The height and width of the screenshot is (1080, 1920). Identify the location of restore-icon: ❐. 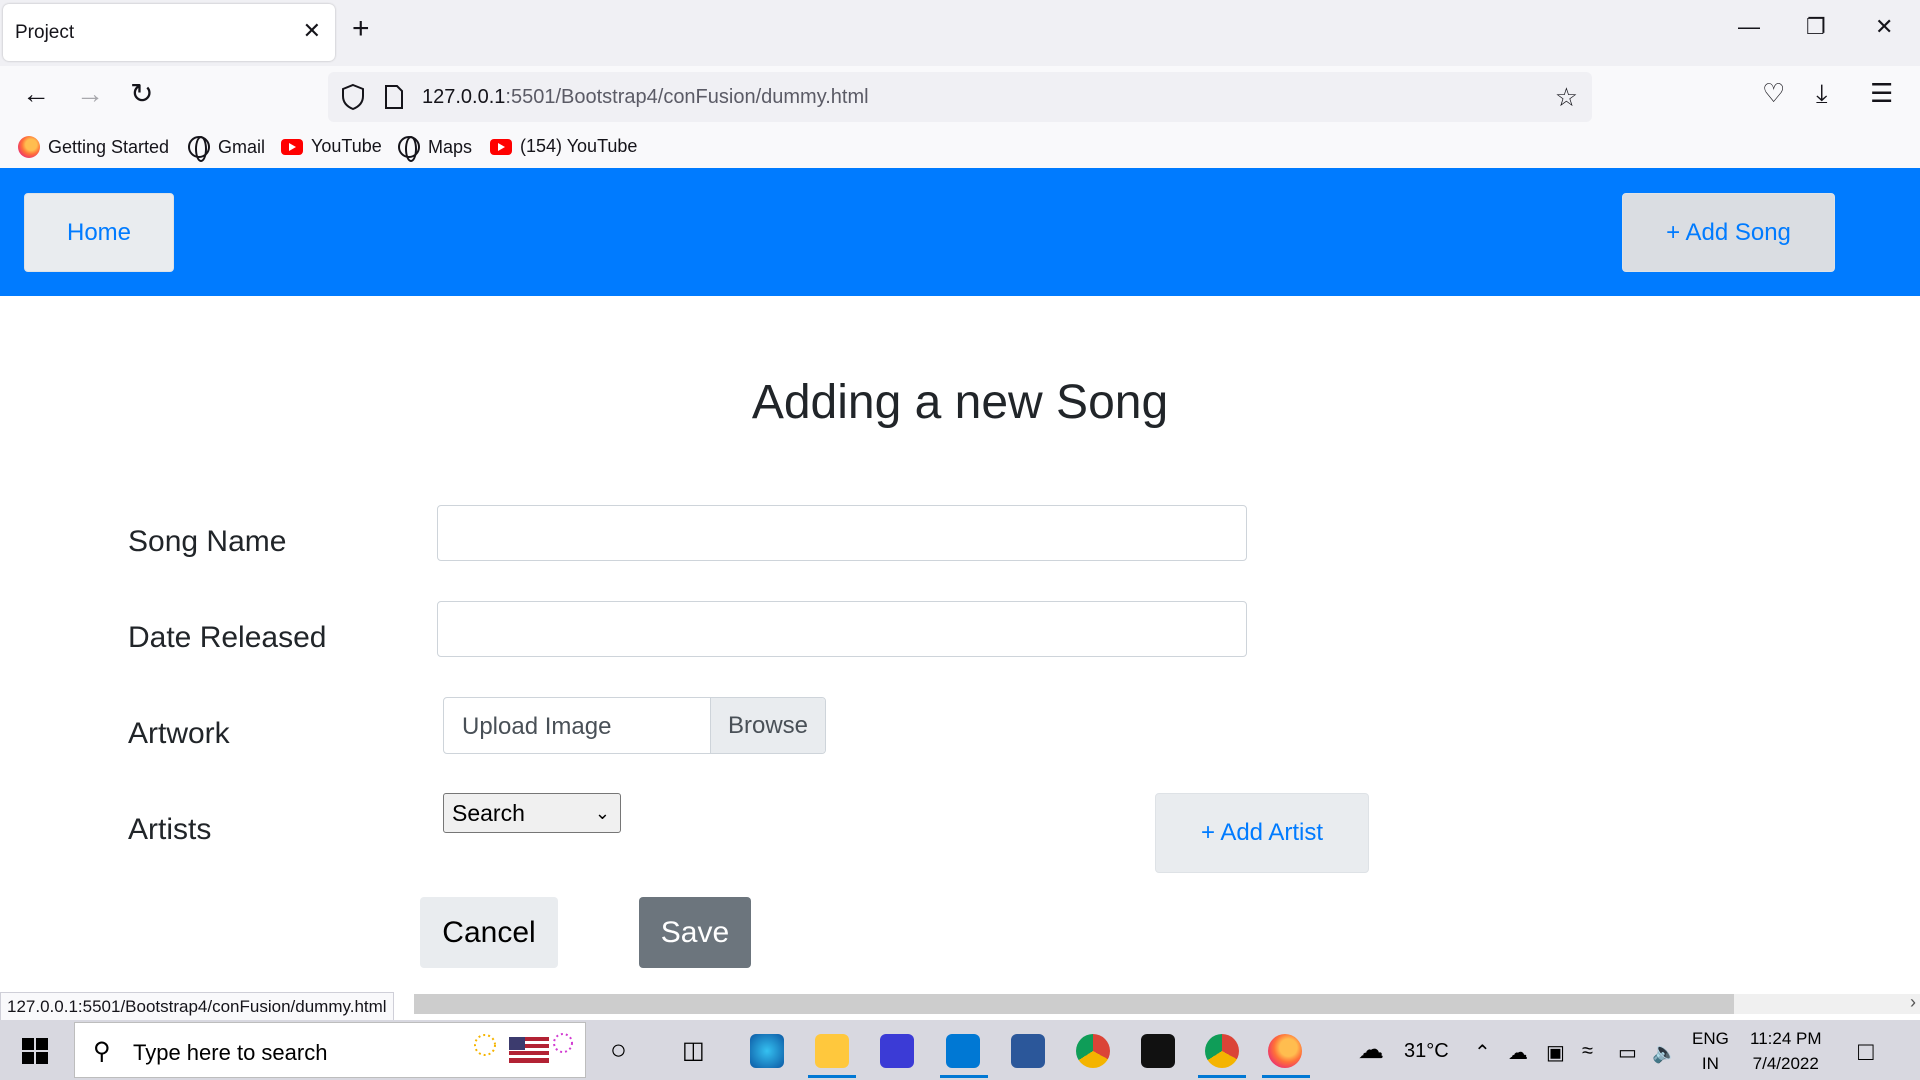
(1816, 27).